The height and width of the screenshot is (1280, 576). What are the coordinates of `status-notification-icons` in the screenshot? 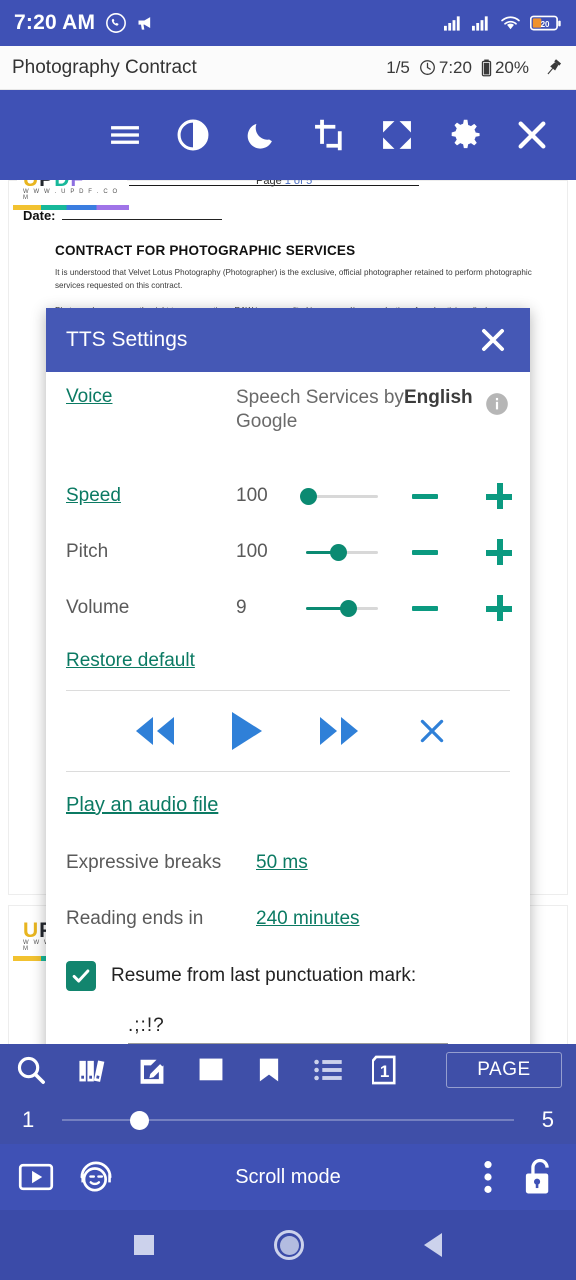 It's located at (130, 23).